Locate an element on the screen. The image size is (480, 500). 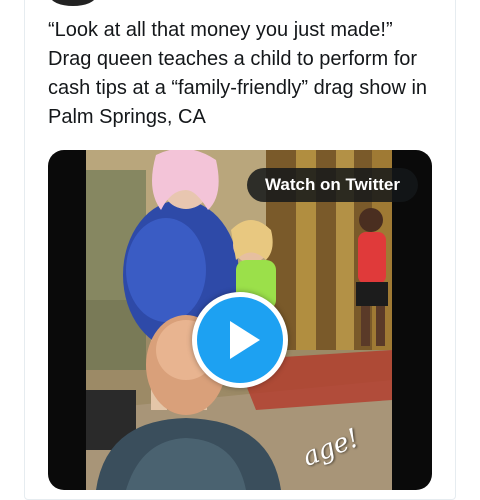
watch-on-twitter-button: Watch on Twitter is located at coordinates (332, 185).